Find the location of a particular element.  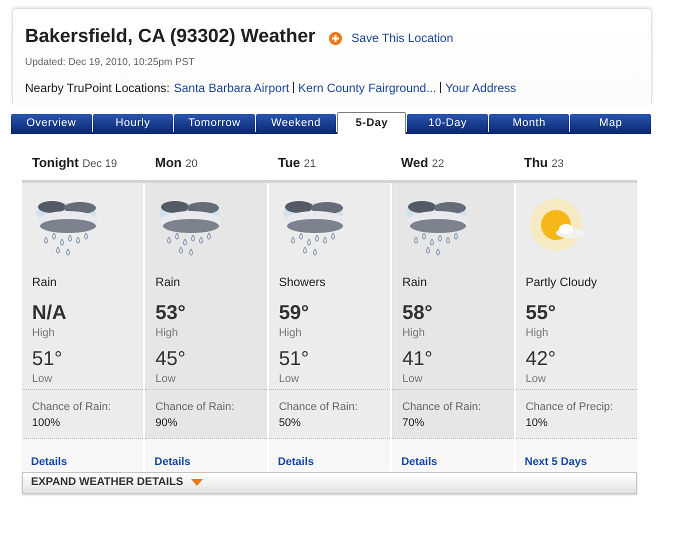

low-temperature: 42° is located at coordinates (540, 358).